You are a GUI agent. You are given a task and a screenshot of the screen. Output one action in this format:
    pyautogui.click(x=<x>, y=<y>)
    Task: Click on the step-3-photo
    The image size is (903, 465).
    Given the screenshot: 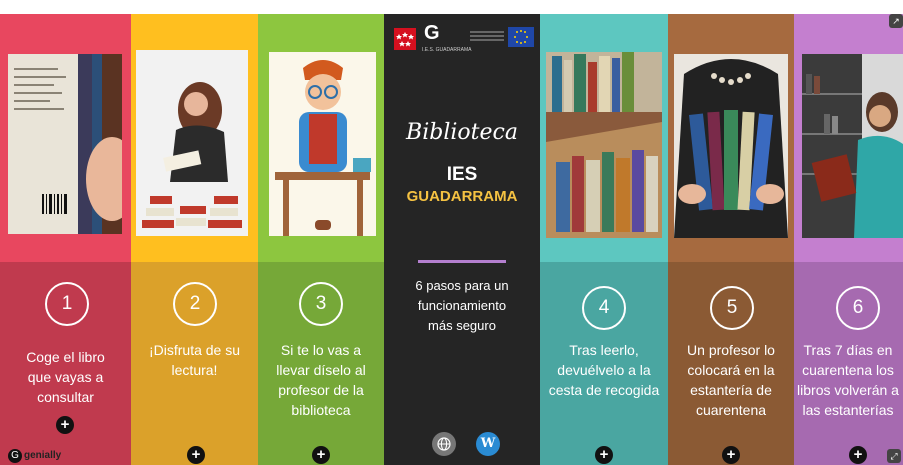 What is the action you would take?
    pyautogui.click(x=322, y=144)
    